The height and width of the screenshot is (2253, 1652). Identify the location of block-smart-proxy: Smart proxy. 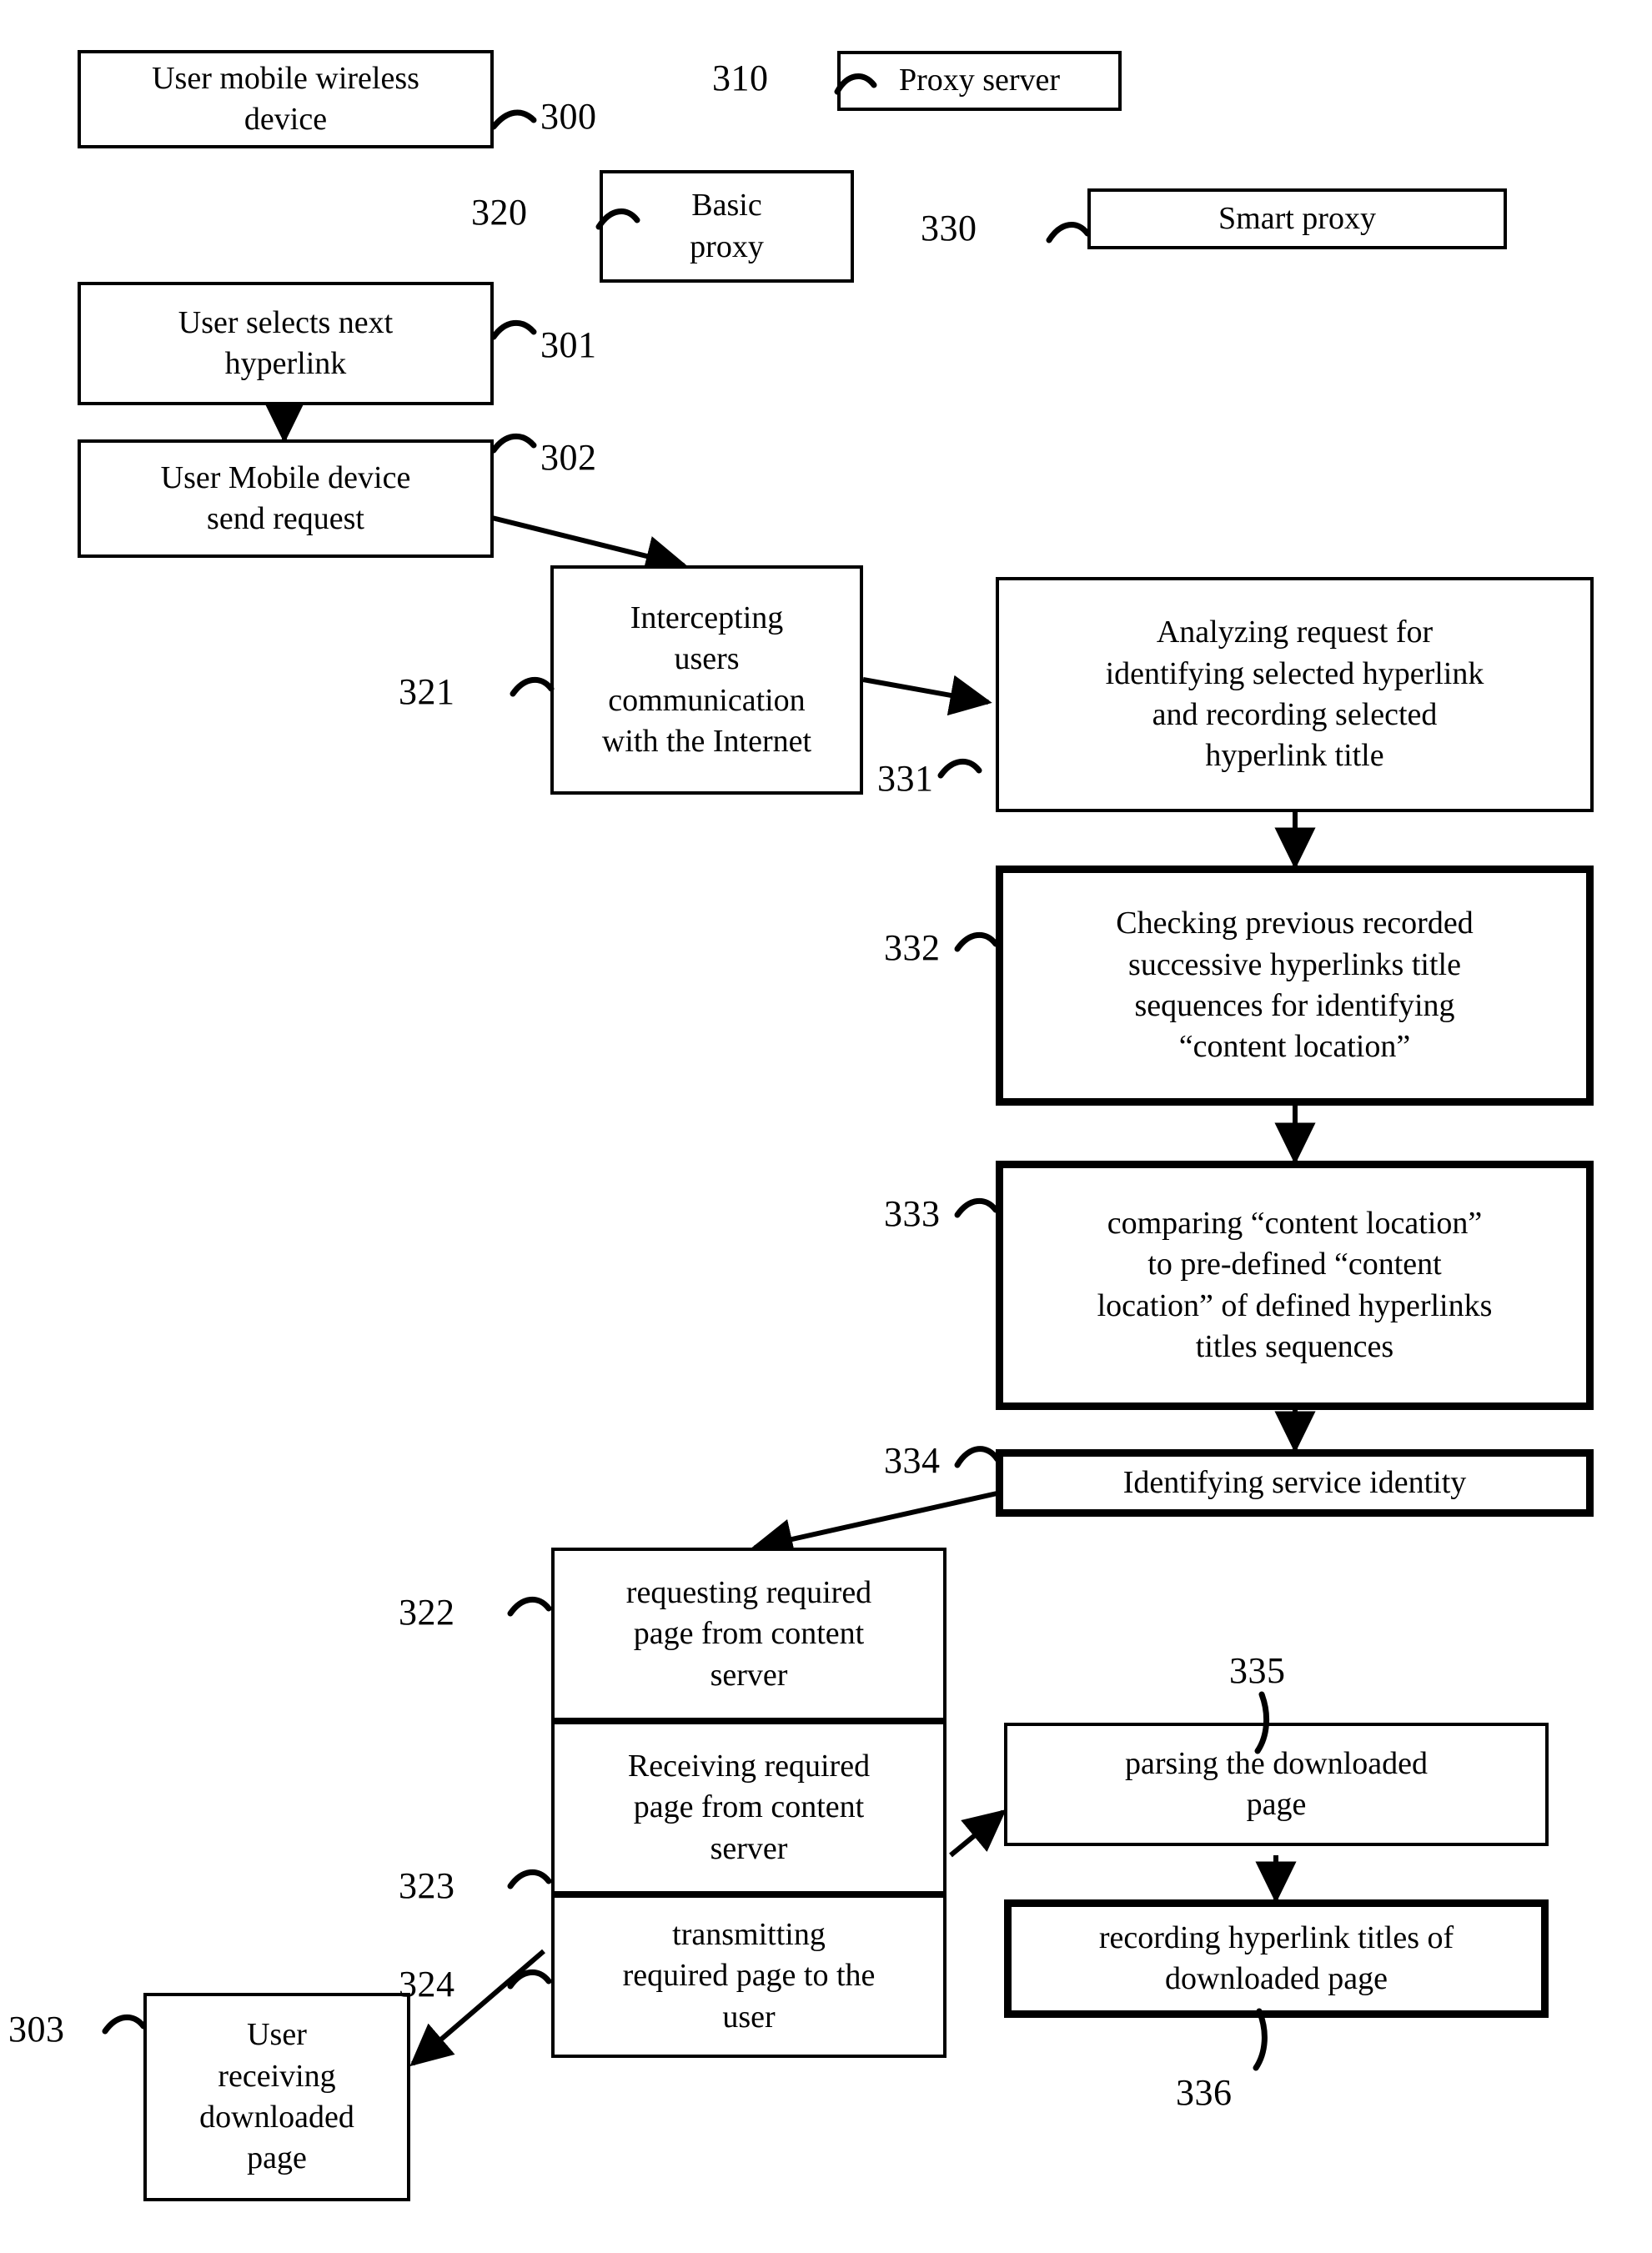
(1297, 218).